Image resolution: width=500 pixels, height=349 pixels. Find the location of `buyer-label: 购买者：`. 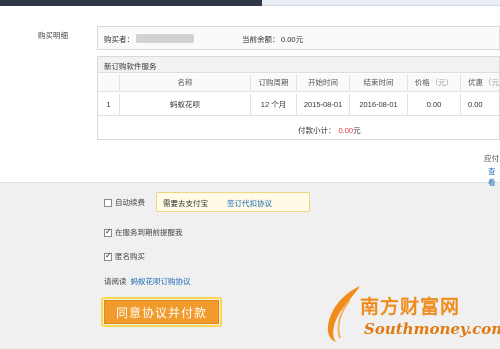

buyer-label: 购买者： is located at coordinates (119, 39).